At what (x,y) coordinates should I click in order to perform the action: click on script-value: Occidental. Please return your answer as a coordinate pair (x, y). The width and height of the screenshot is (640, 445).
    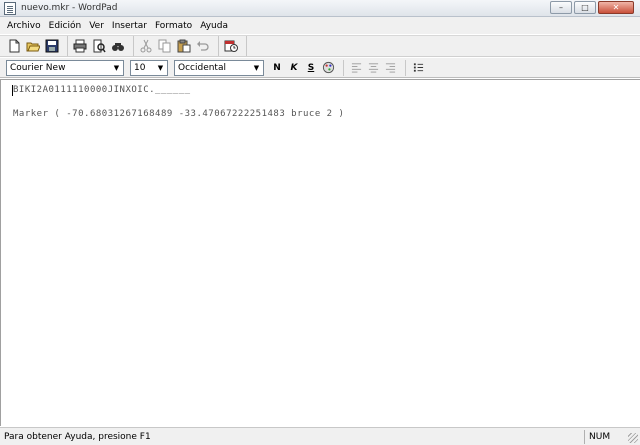
    Looking at the image, I should click on (202, 67).